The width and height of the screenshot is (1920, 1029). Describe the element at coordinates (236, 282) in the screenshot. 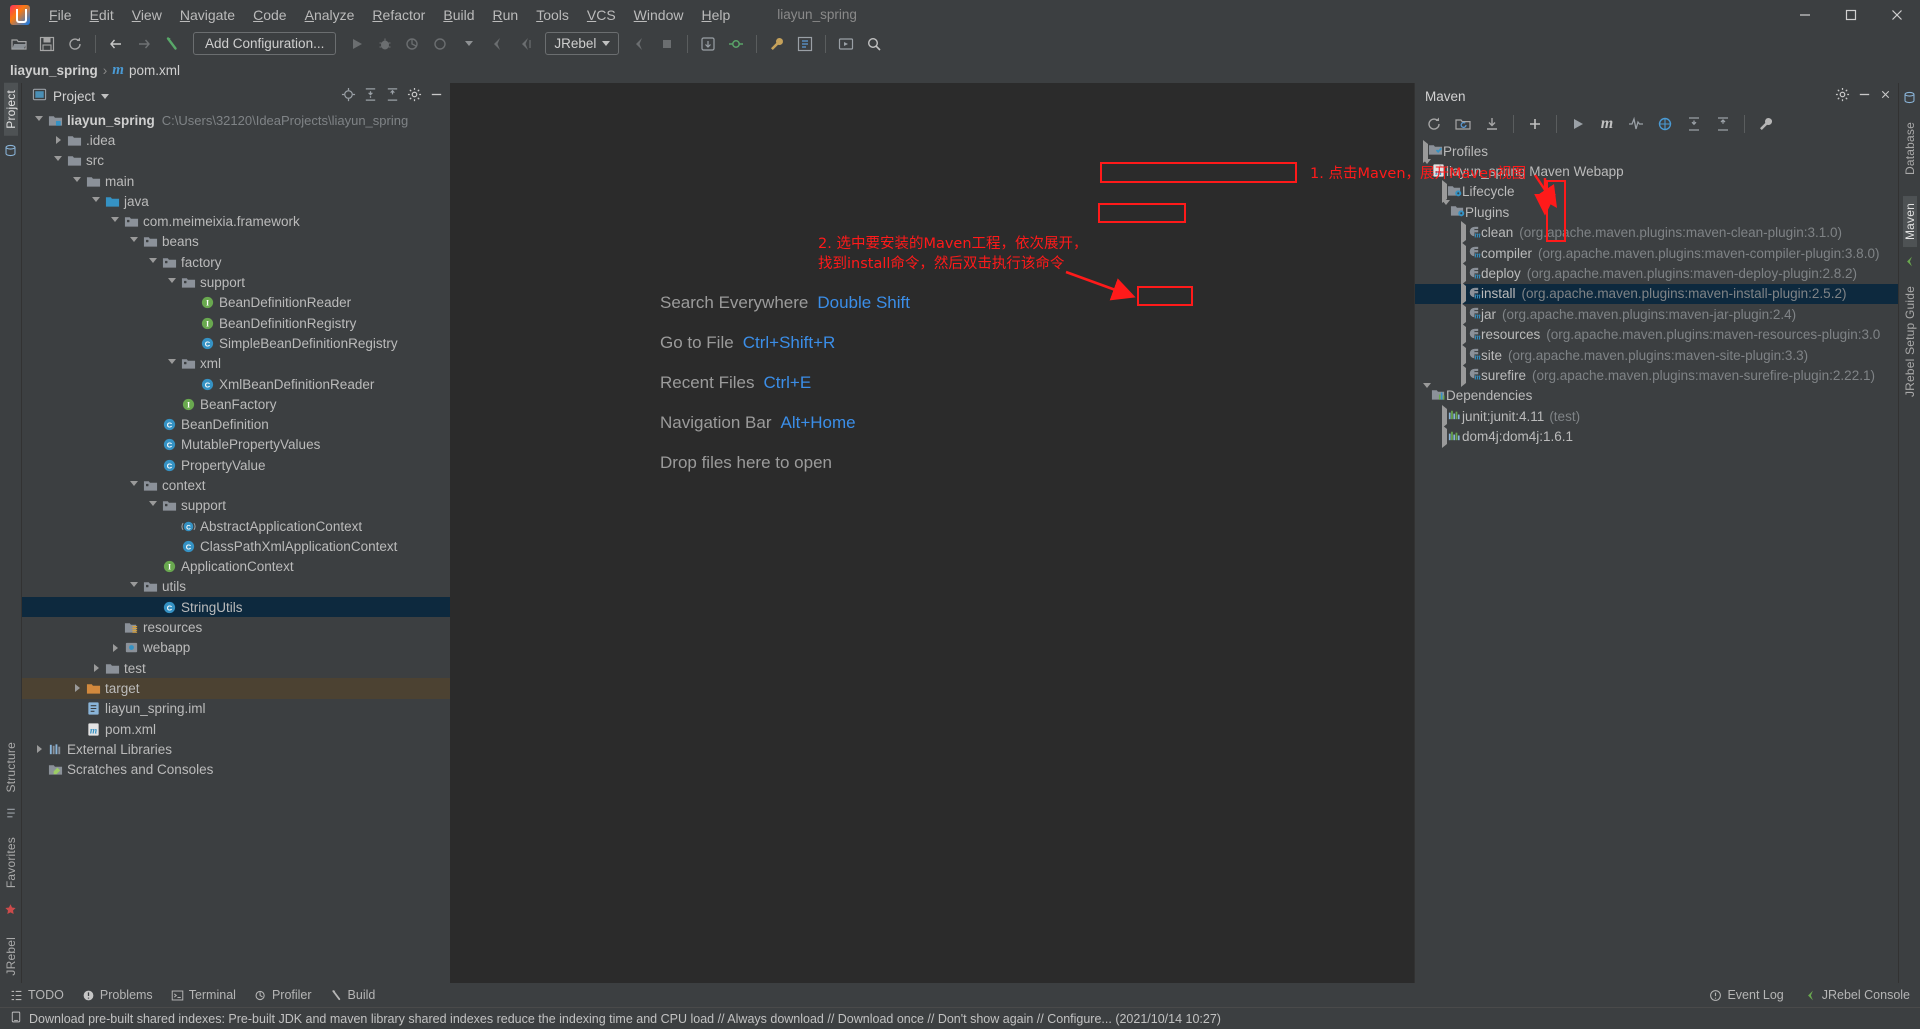

I see `project-tree-row: support` at that location.